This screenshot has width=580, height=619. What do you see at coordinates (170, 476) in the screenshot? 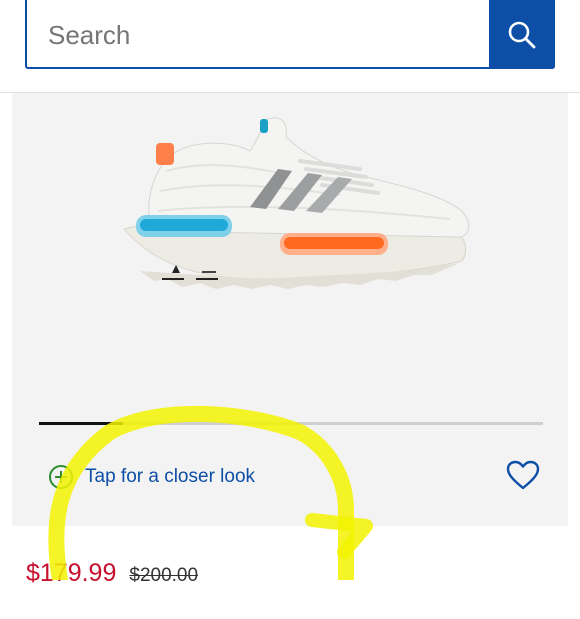
I see `closer-look-label: Tap for a closer look` at bounding box center [170, 476].